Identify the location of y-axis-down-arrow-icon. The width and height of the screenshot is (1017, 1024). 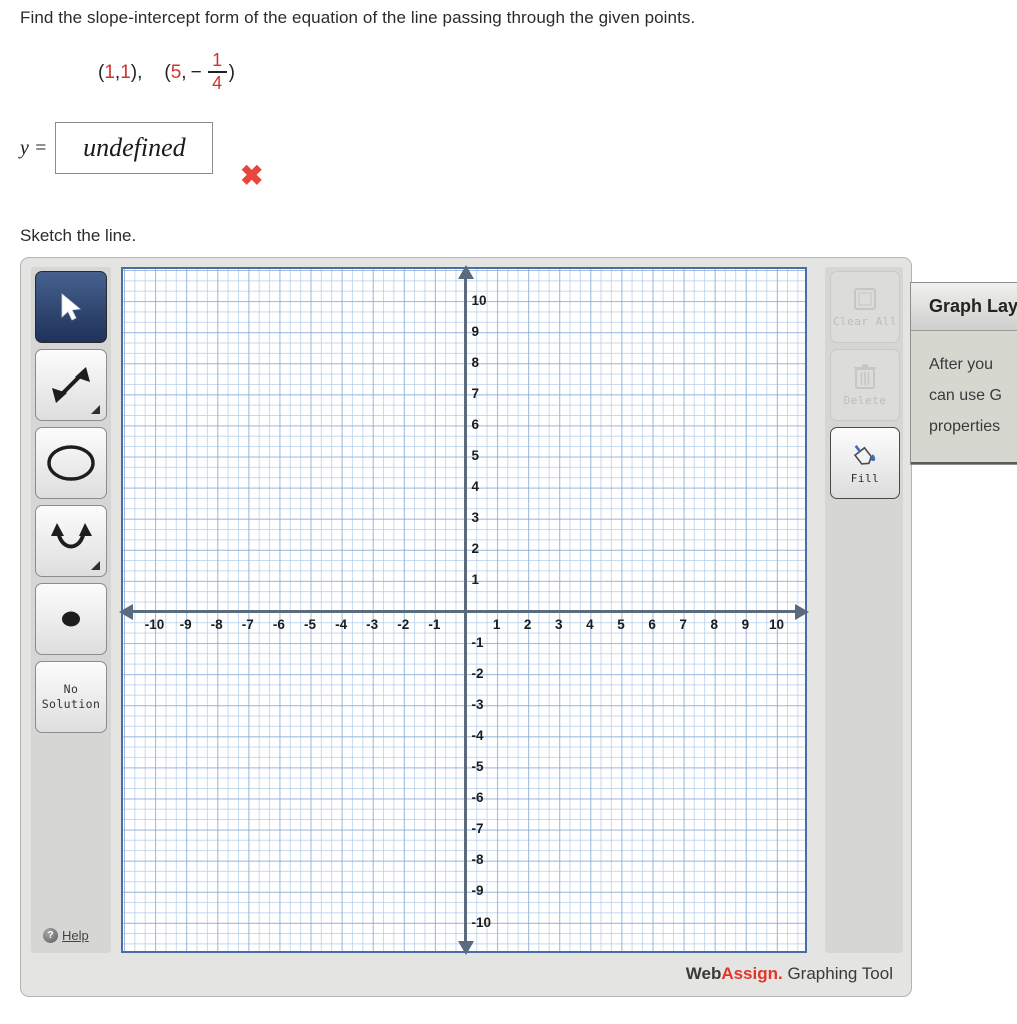
(466, 948).